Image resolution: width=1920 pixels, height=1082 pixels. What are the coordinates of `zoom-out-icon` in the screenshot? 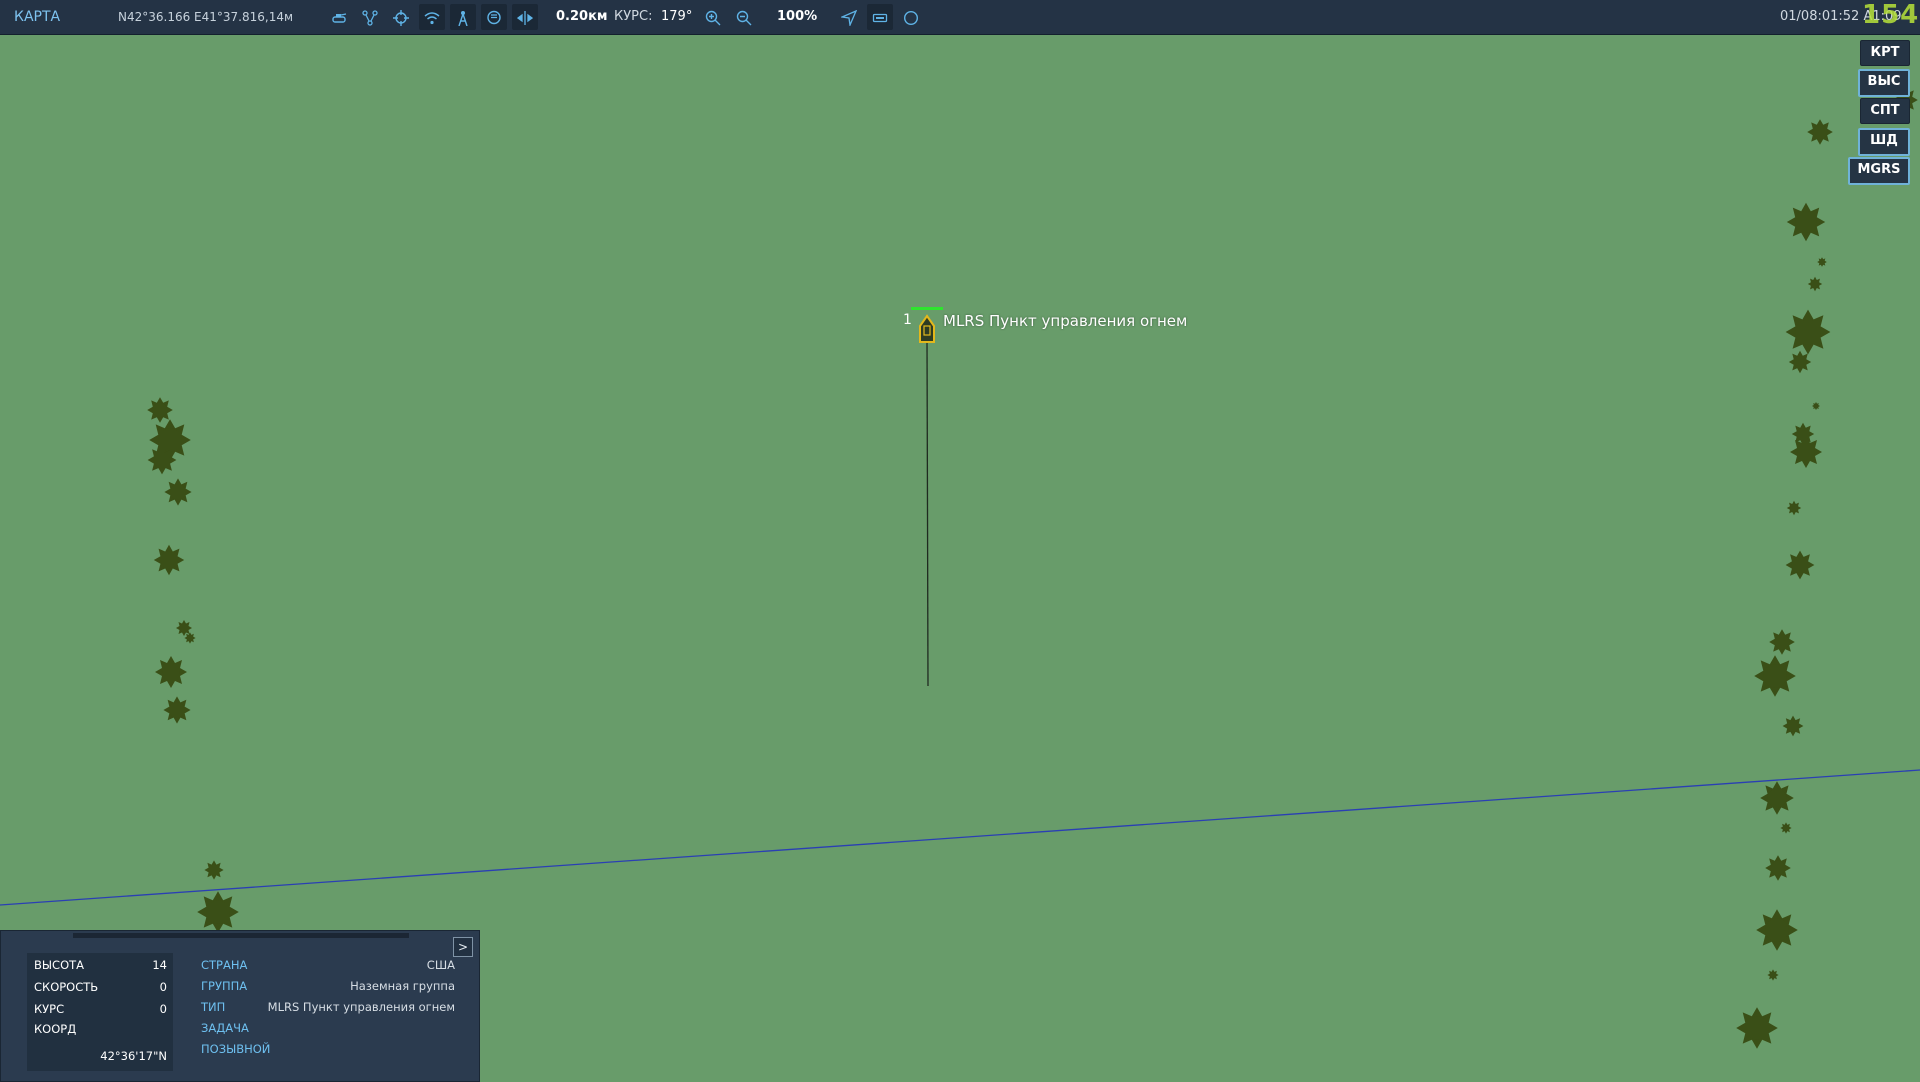 It's located at (744, 17).